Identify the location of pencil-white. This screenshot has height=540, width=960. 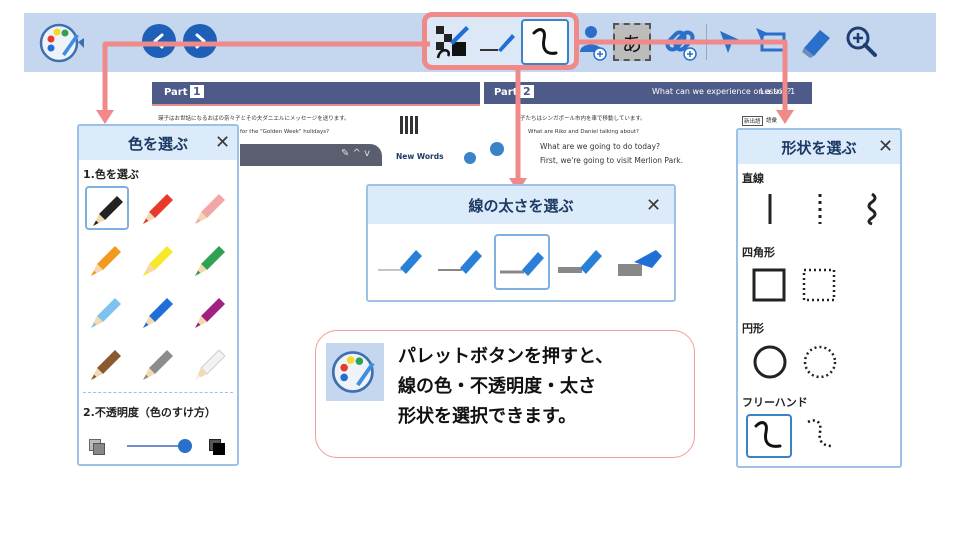
(211, 364).